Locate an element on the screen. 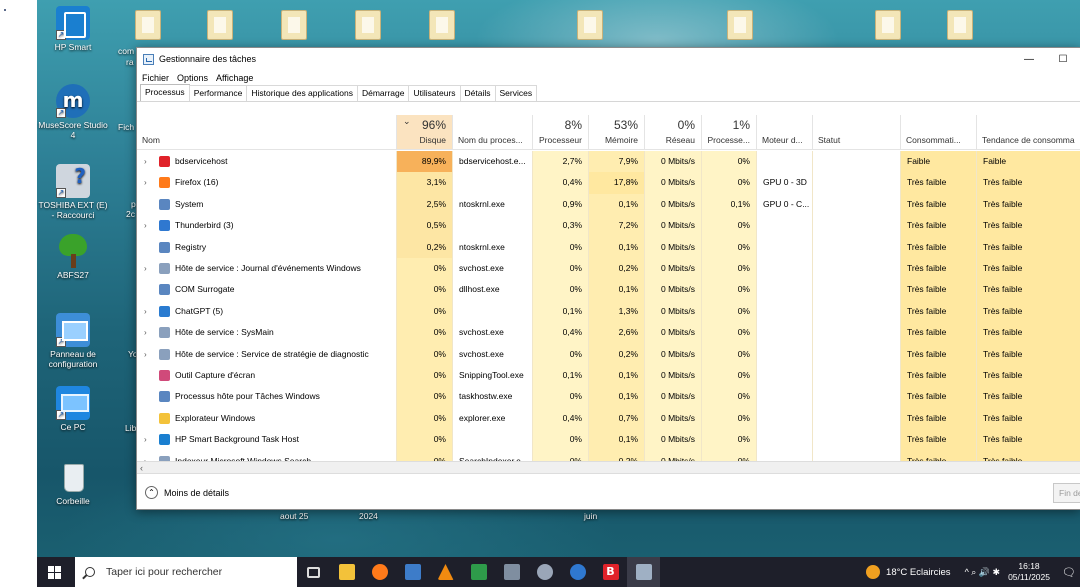 The height and width of the screenshot is (587, 1080). end-task-button: Fin de is located at coordinates (1066, 493).